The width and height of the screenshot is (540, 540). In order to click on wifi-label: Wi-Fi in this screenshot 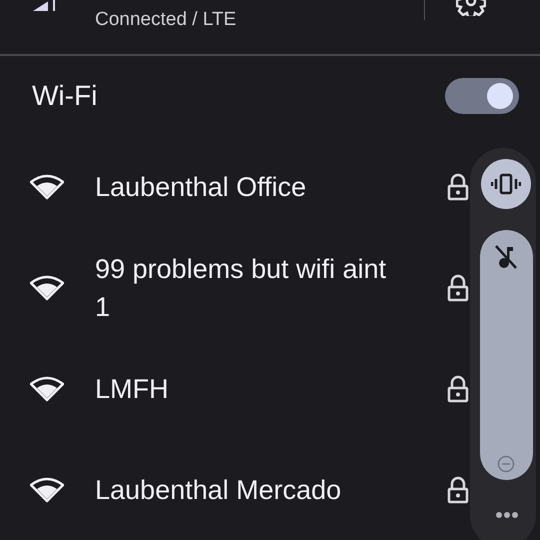, I will do `click(65, 96)`.